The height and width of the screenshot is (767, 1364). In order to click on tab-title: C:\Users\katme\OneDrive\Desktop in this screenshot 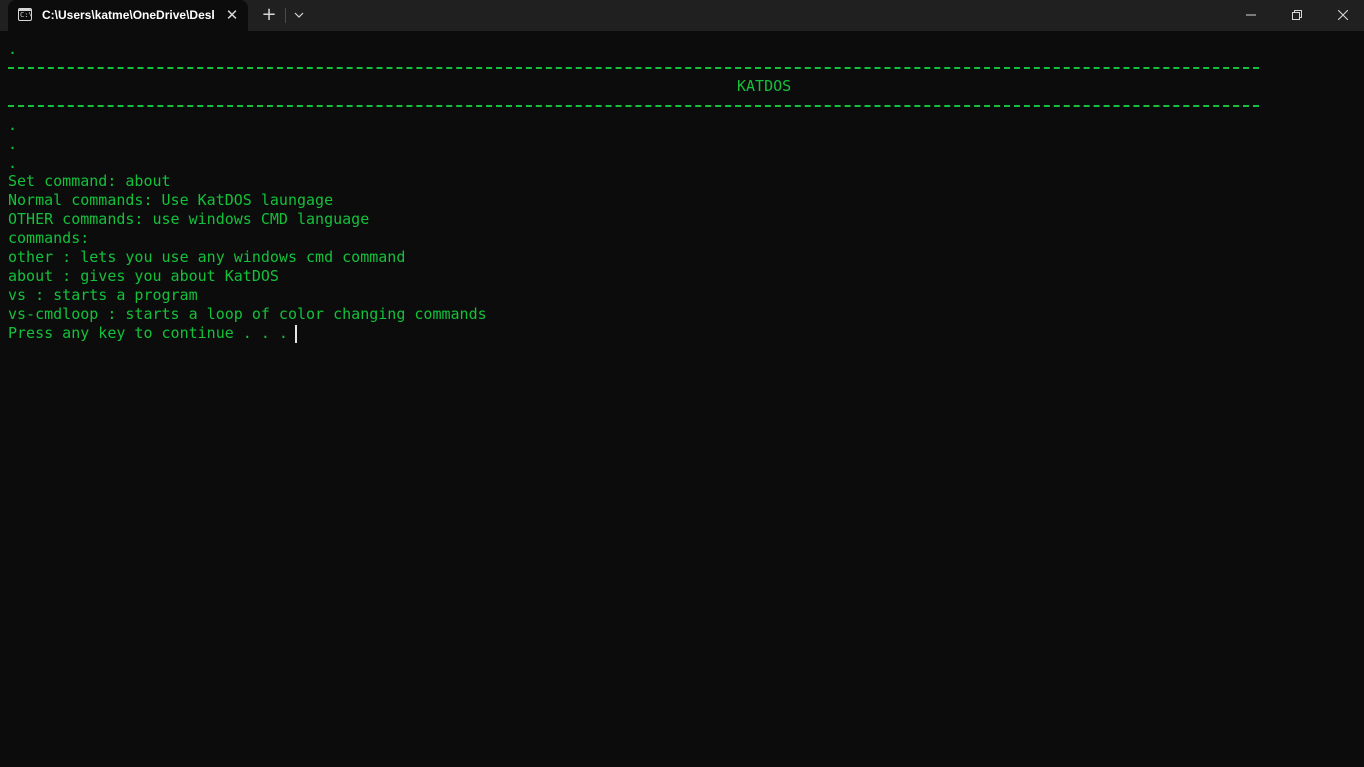, I will do `click(128, 15)`.